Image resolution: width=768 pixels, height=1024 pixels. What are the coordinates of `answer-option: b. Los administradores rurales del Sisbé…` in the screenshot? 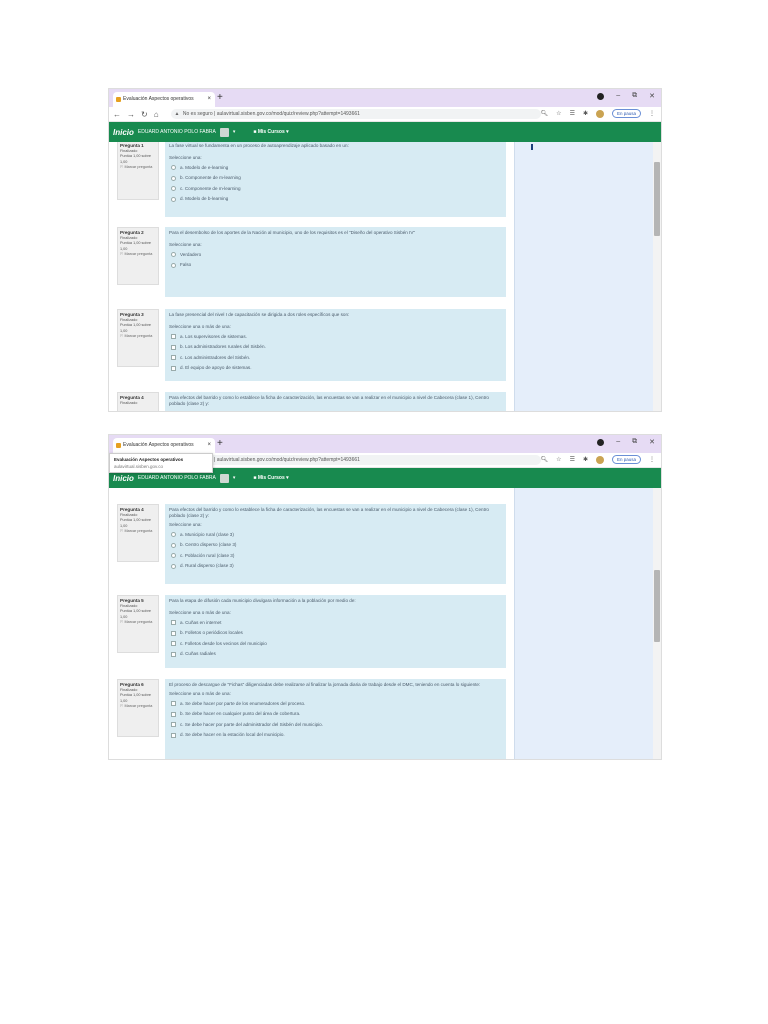 It's located at (336, 347).